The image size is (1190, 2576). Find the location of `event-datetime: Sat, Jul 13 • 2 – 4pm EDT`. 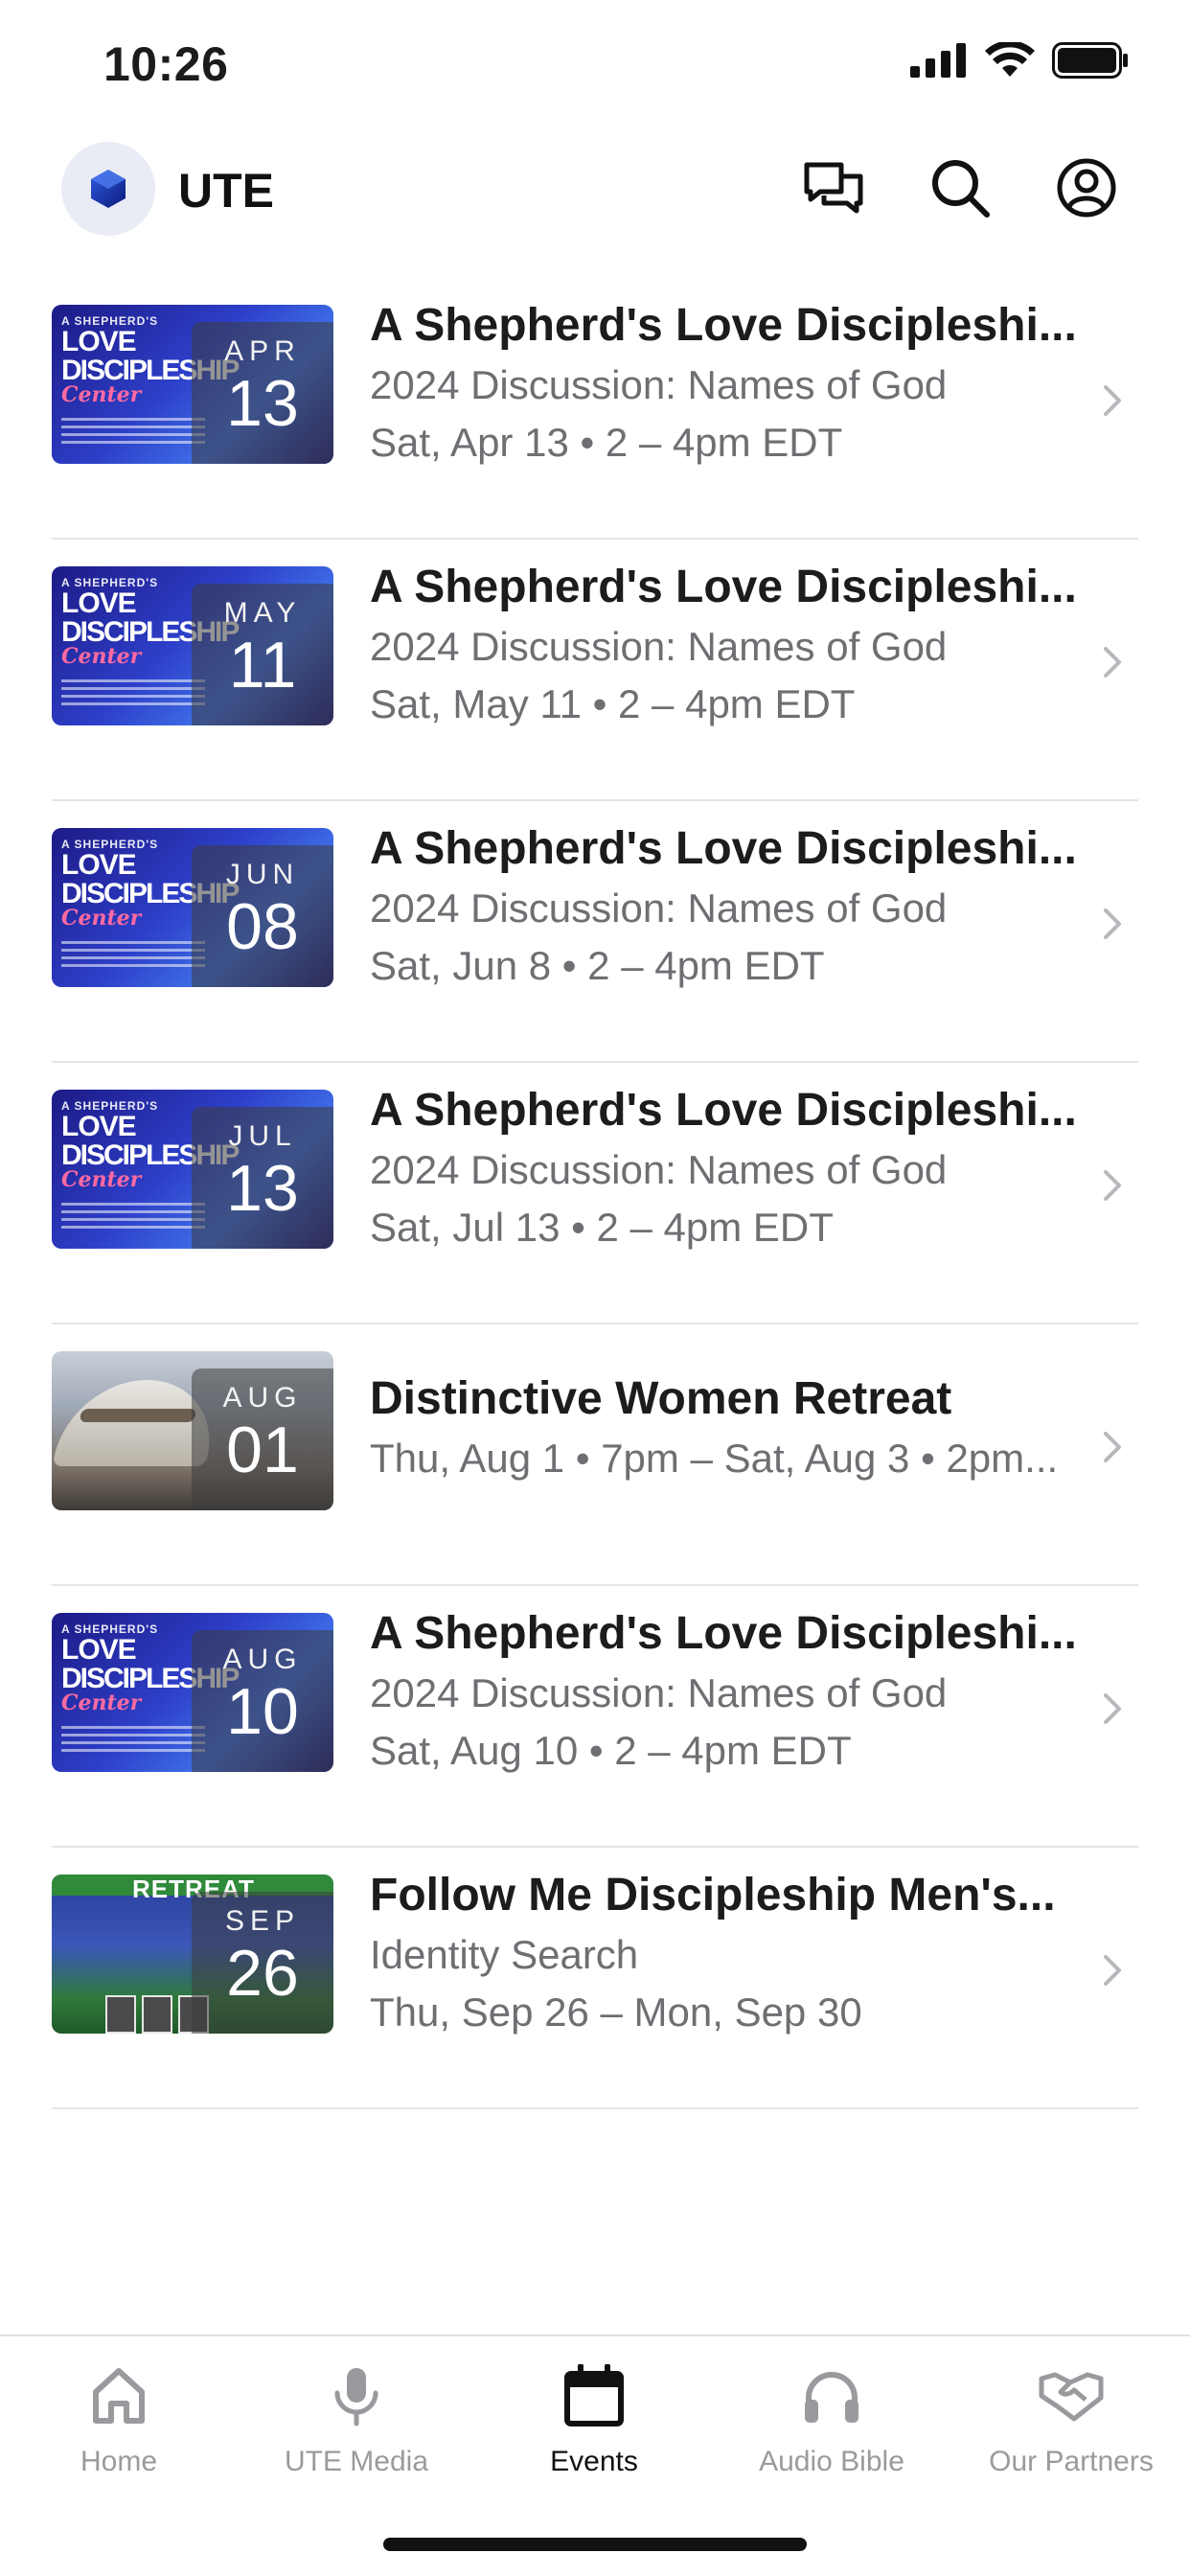

event-datetime: Sat, Jul 13 • 2 – 4pm EDT is located at coordinates (602, 1227).